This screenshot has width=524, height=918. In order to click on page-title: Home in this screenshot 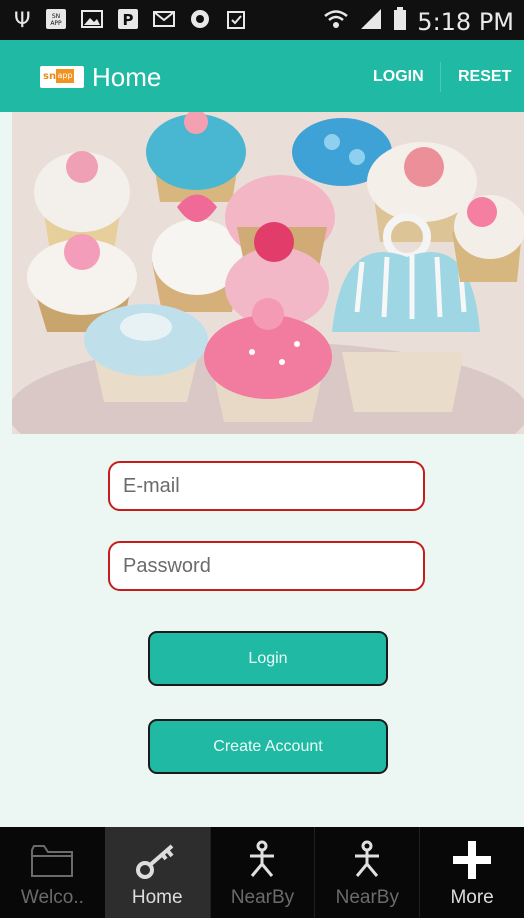, I will do `click(127, 77)`.